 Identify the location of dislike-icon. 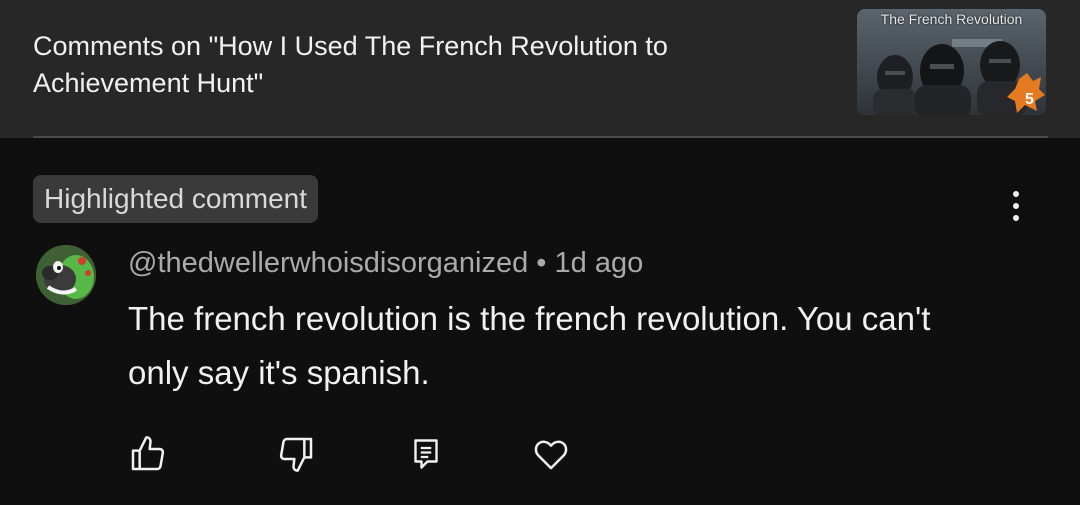
(296, 454).